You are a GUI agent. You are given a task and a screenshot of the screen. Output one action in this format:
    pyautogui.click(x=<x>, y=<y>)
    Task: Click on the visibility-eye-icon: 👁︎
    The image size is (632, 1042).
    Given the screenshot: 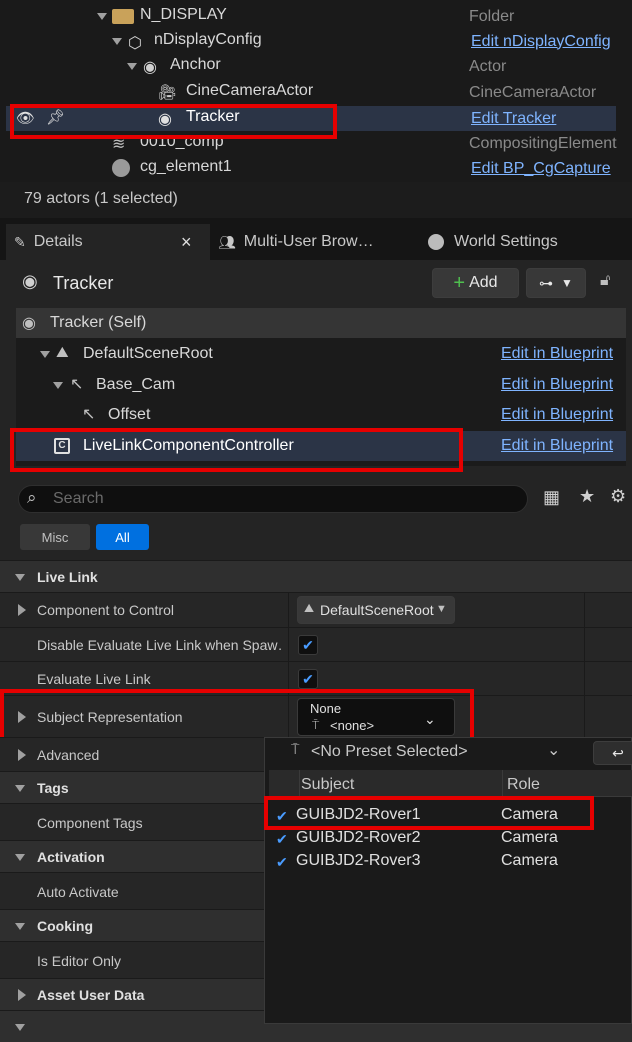 What is the action you would take?
    pyautogui.click(x=25, y=118)
    